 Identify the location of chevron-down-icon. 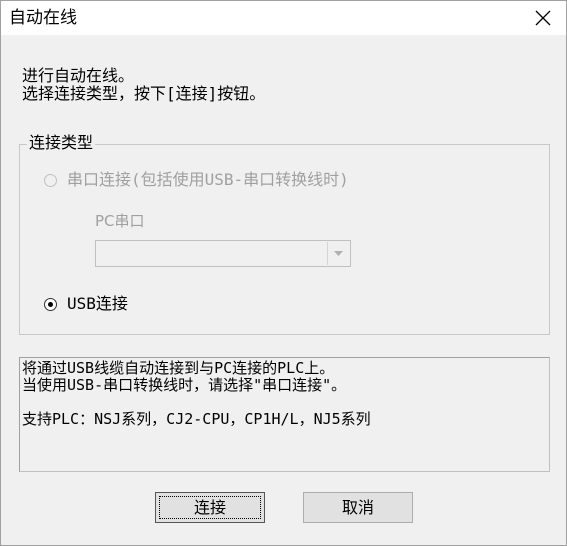
(338, 253).